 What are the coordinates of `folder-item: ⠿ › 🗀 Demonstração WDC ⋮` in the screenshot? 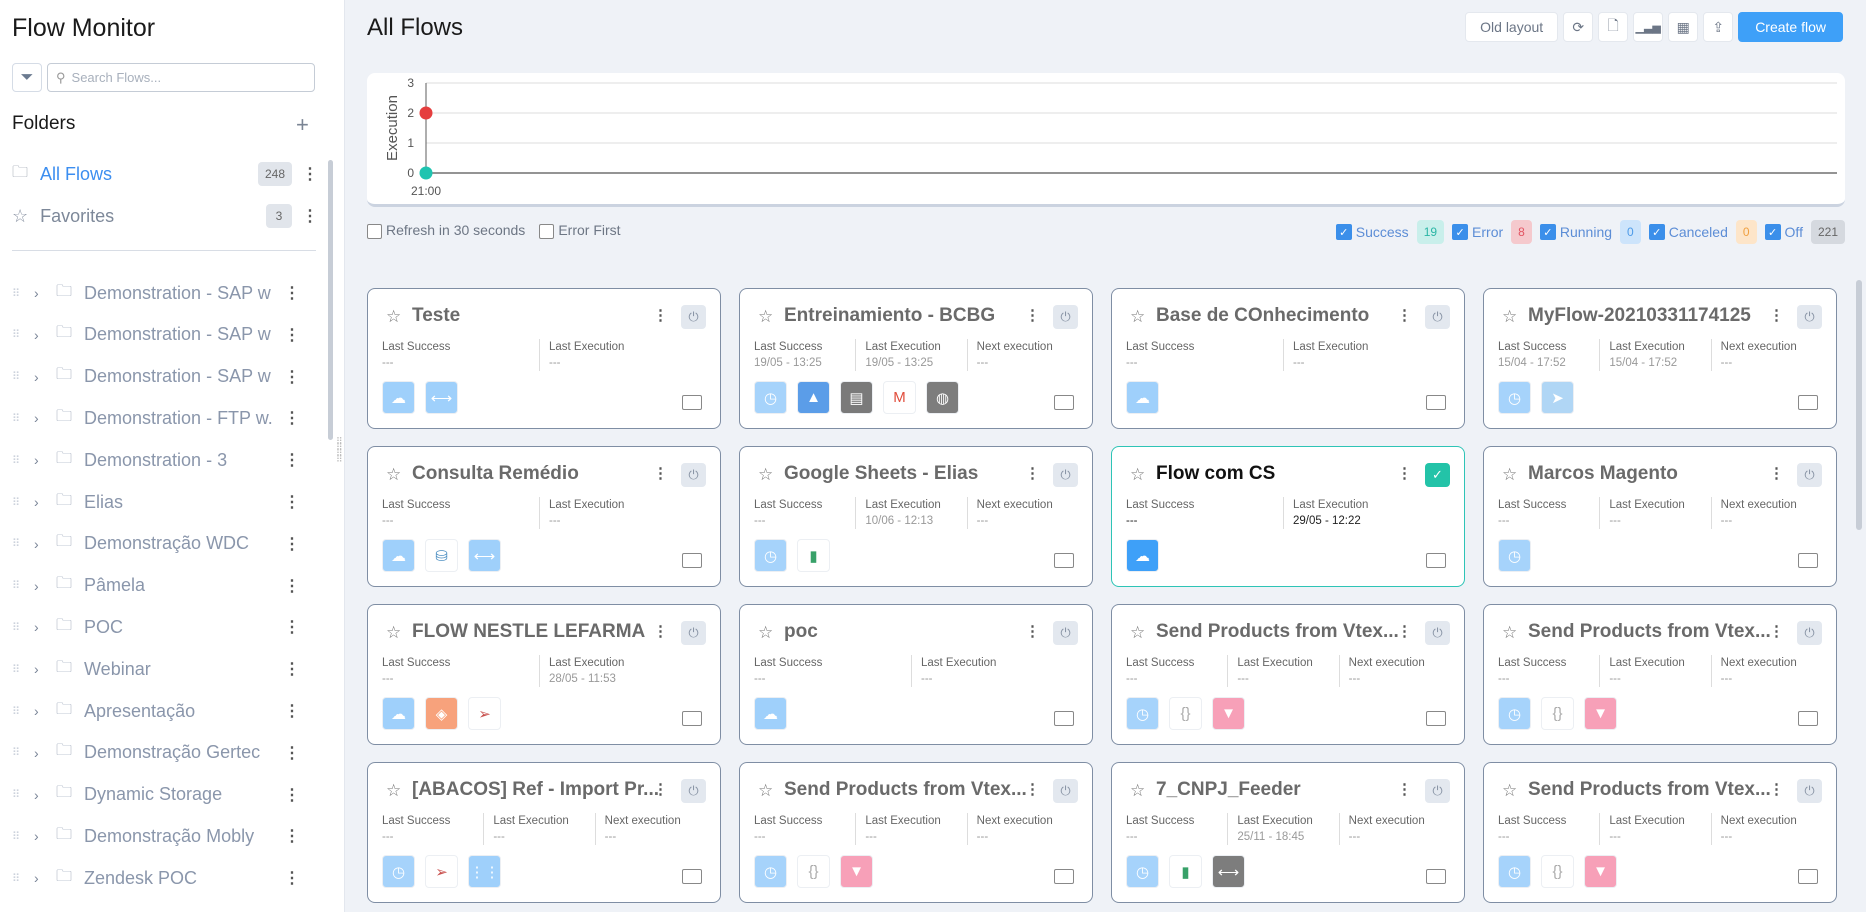 It's located at (162, 544).